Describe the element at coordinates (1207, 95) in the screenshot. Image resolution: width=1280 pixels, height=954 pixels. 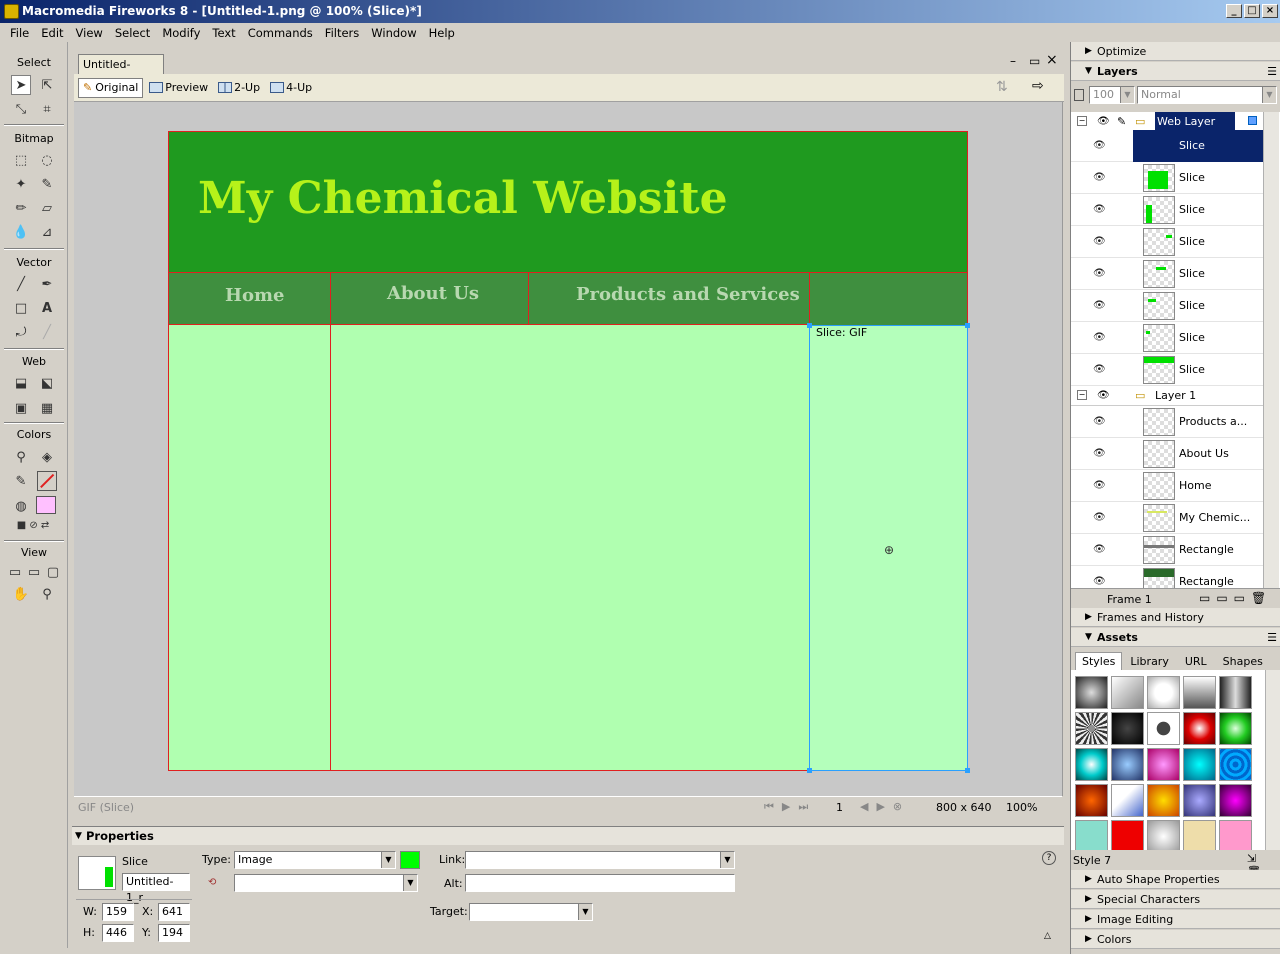
I see `blend-mode-select: Normal ▼` at that location.